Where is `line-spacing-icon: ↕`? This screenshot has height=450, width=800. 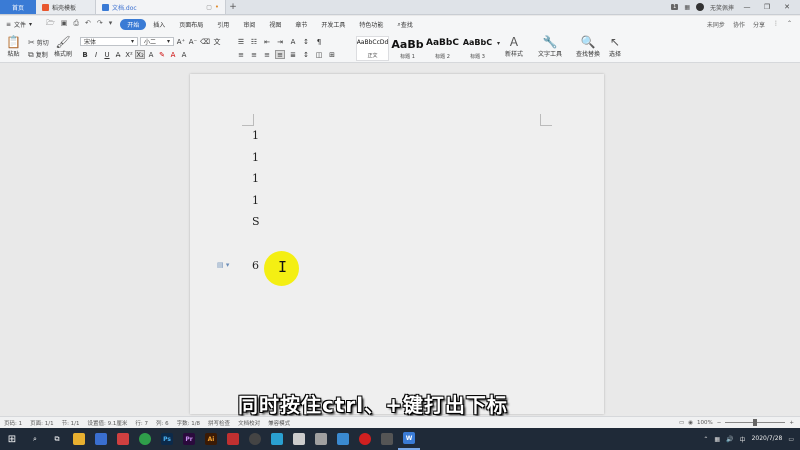
line-spacing-icon: ↕ is located at coordinates (306, 54).